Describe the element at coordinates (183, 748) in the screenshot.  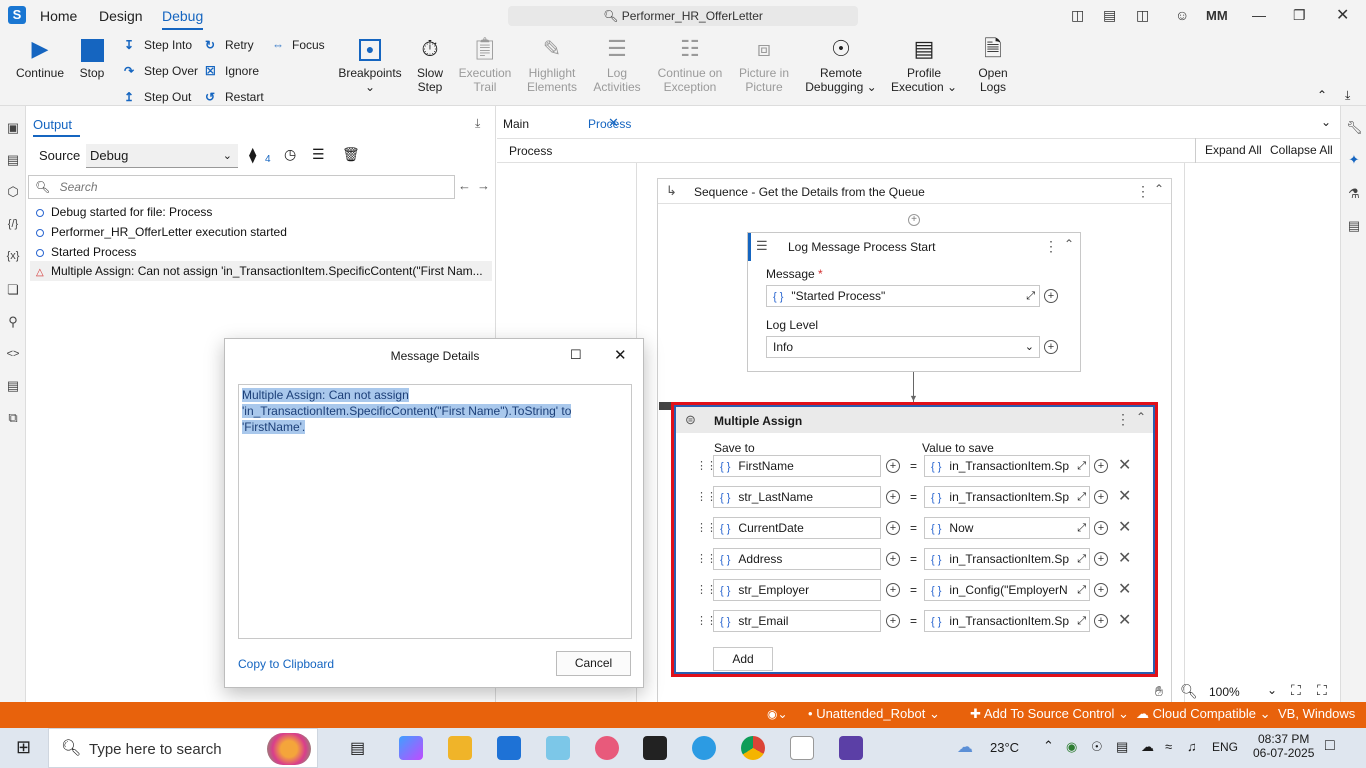
I see `taskbar-search: 🔍︎ Type here to search` at that location.